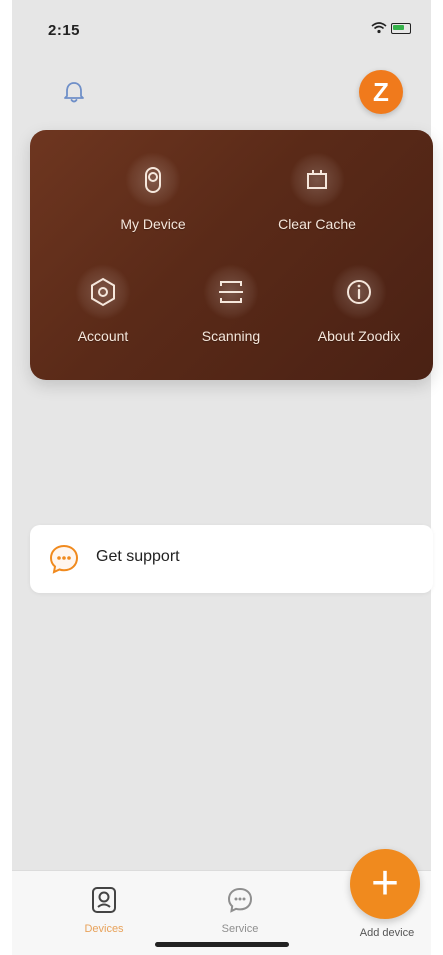  Describe the element at coordinates (359, 336) in the screenshot. I see `menu-item-label: About Zoodix` at that location.